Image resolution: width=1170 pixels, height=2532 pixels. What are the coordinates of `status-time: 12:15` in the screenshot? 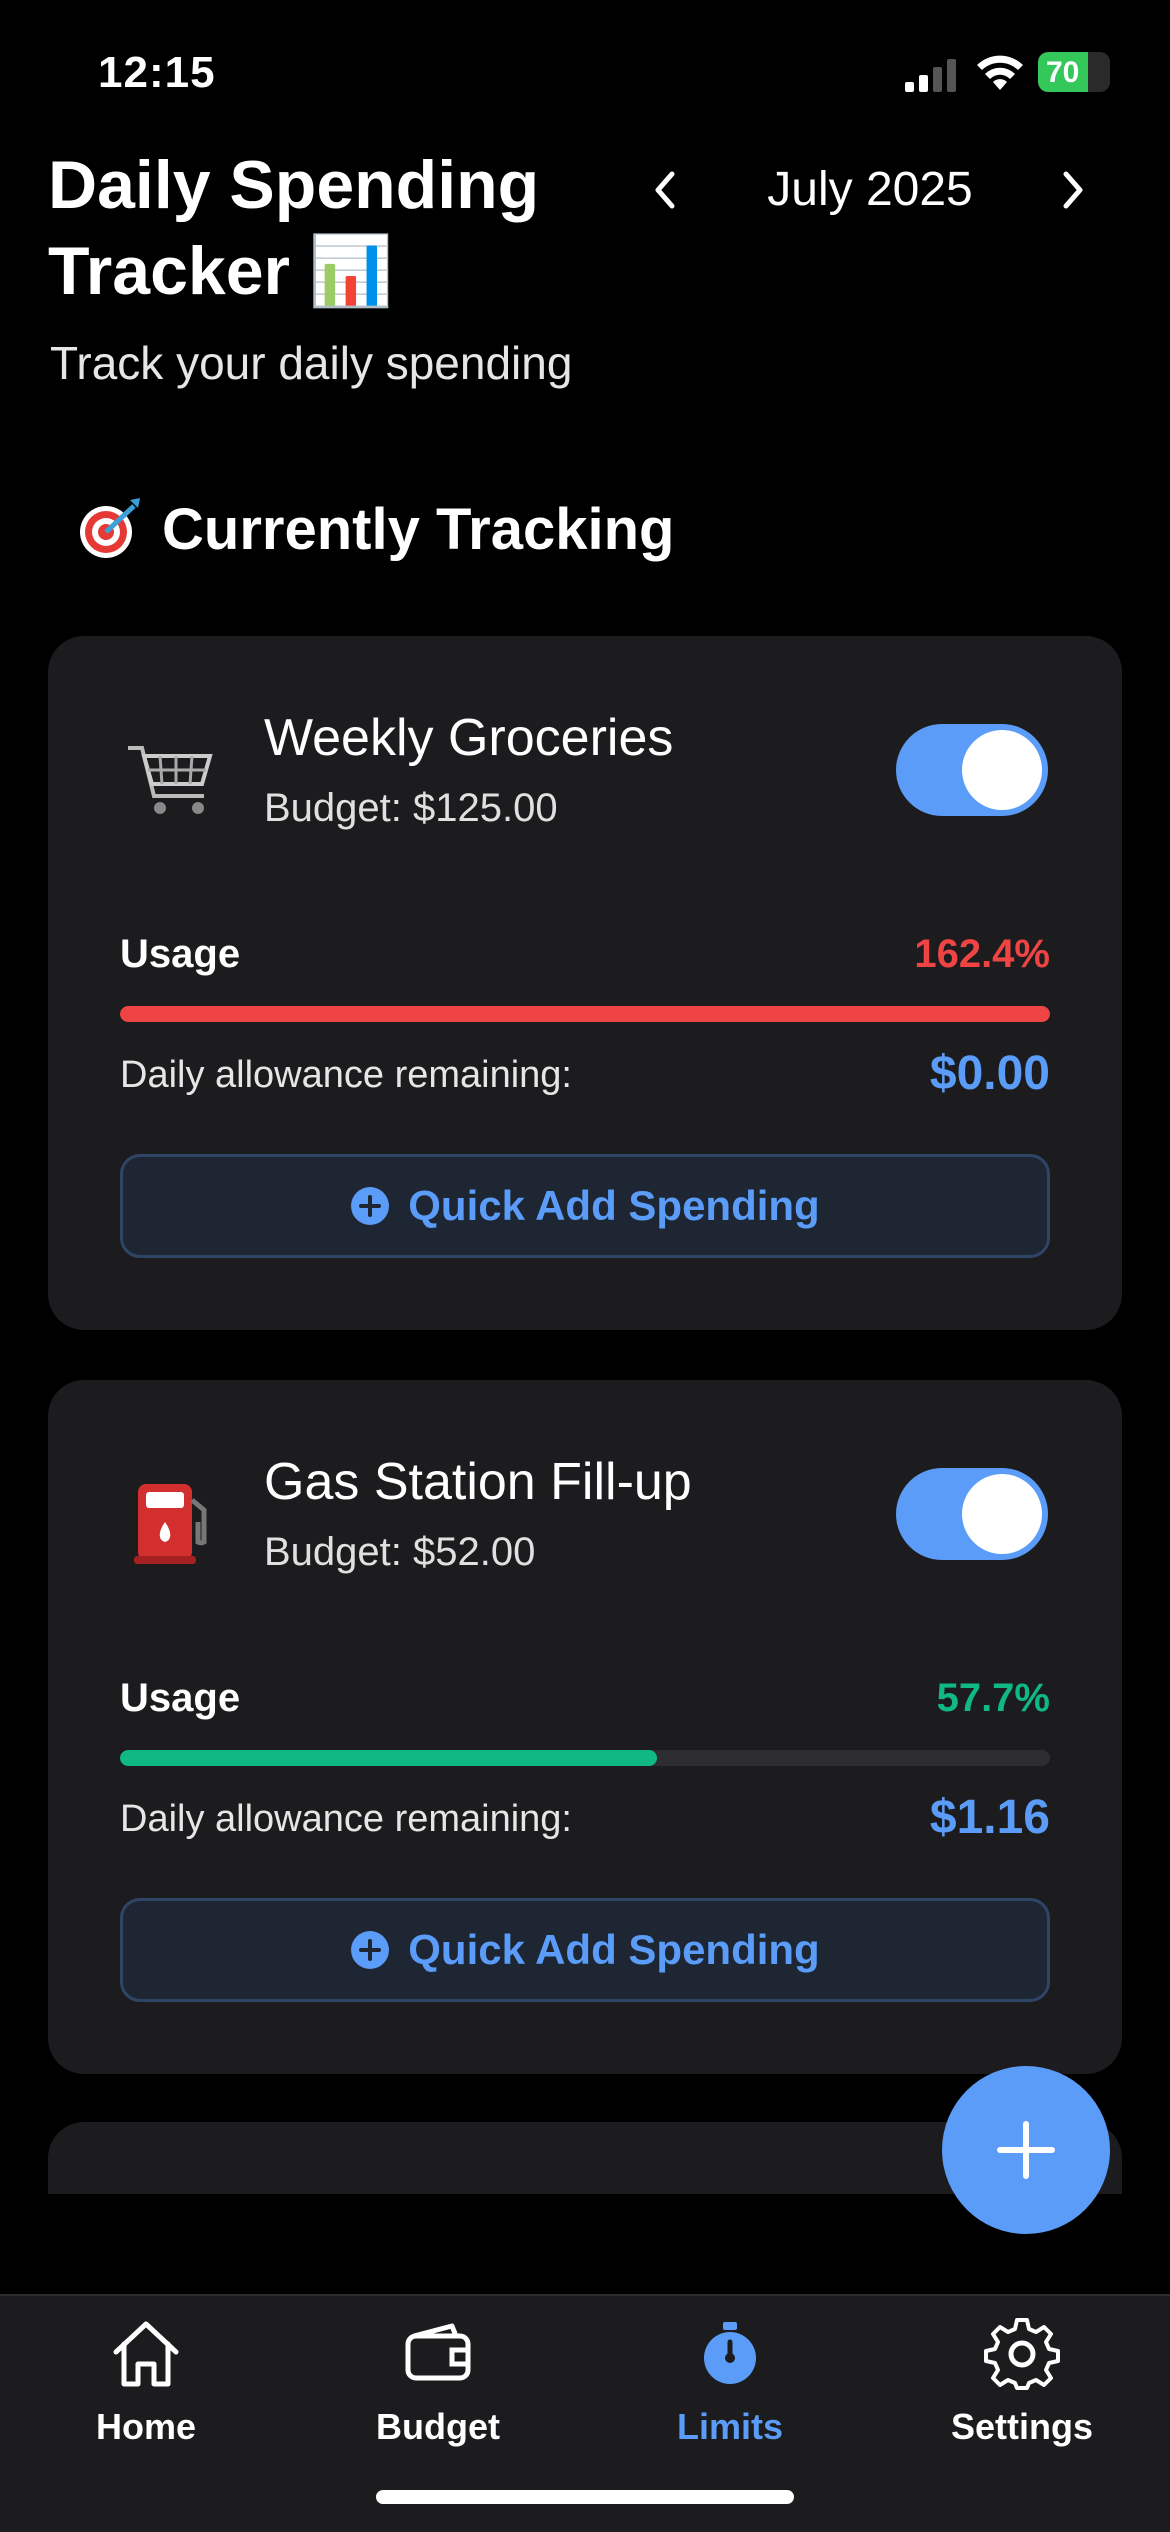 It's located at (157, 72).